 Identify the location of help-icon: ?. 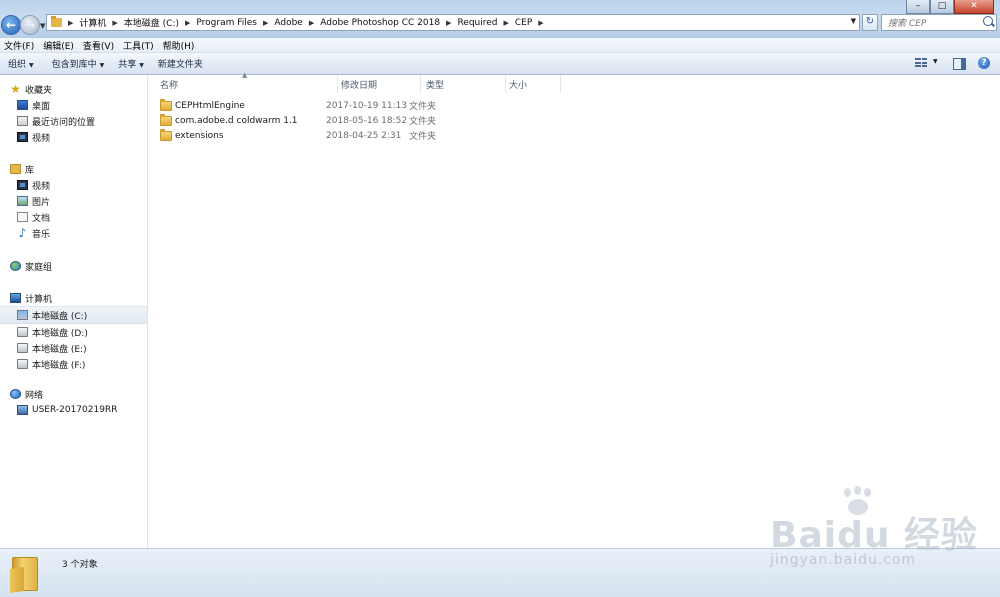
(984, 63).